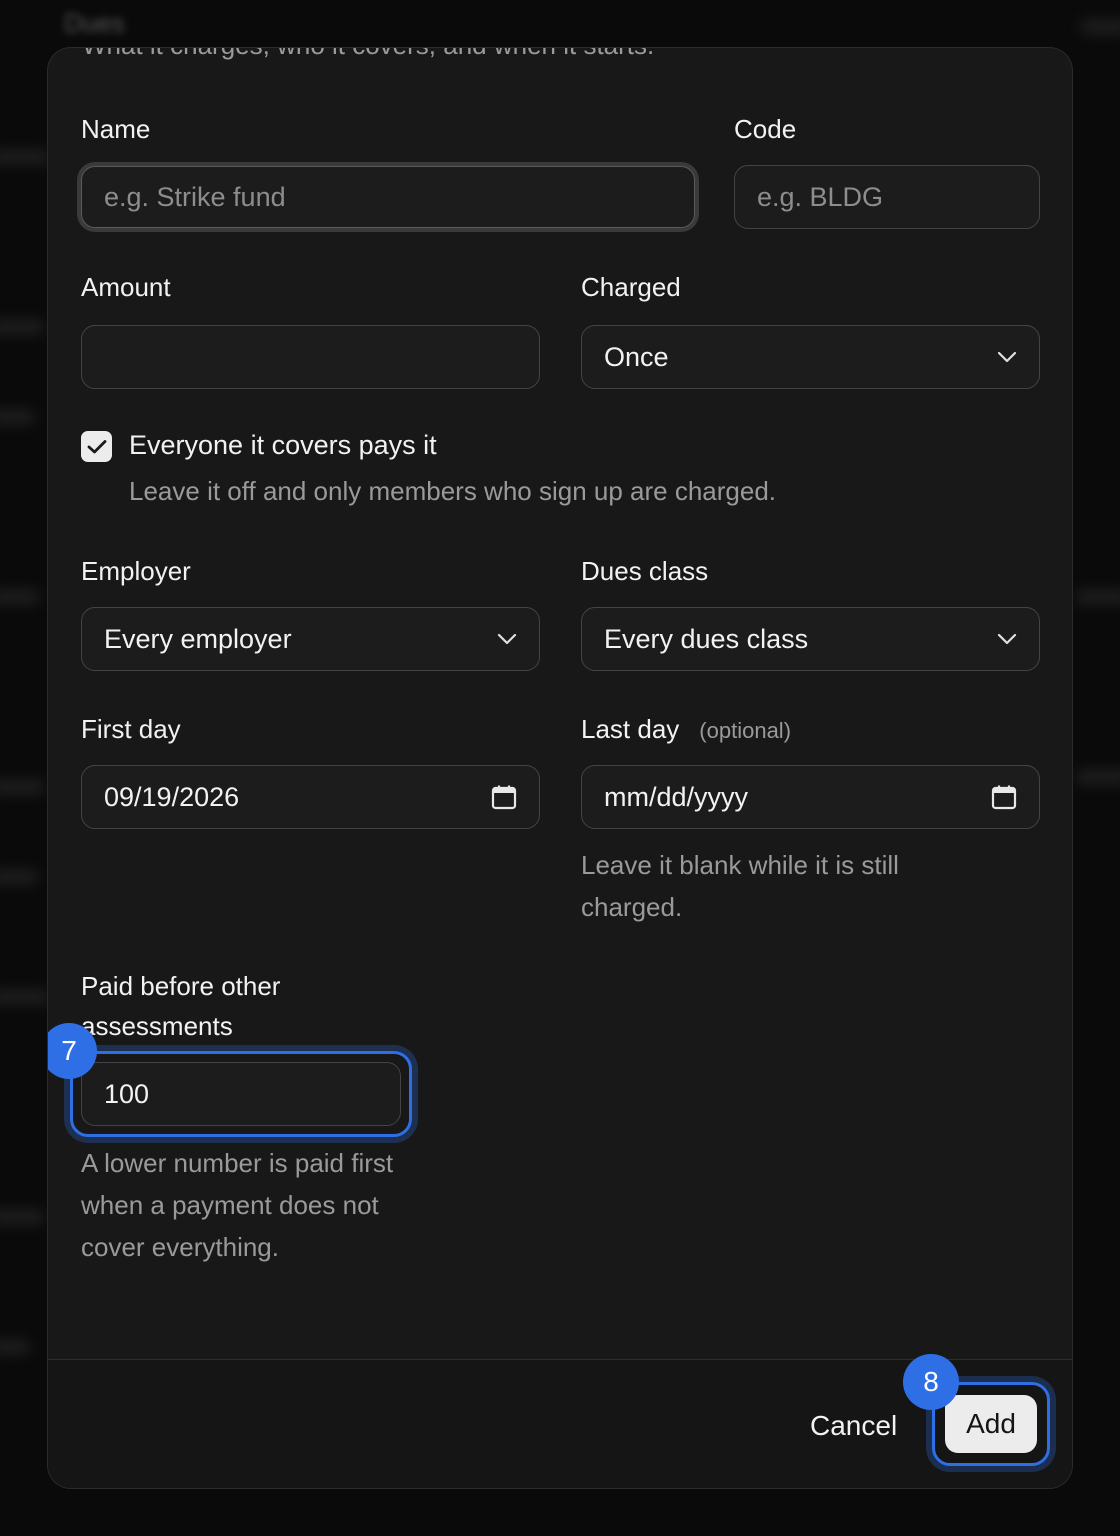 Image resolution: width=1120 pixels, height=1536 pixels. I want to click on amount-label: Amount, so click(126, 287).